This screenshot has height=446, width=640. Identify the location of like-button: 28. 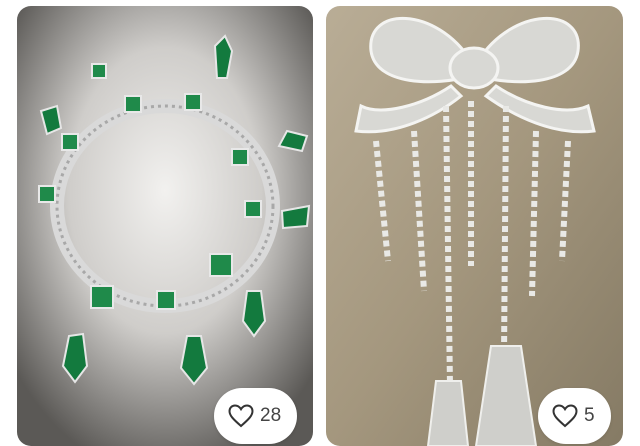
(256, 416).